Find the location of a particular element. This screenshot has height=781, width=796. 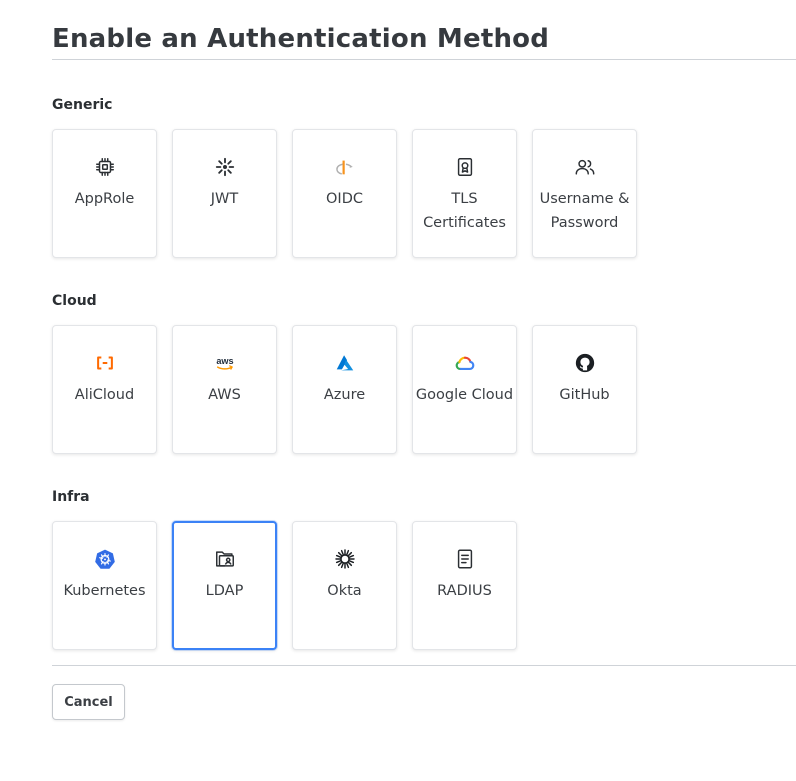

okta-icon is located at coordinates (345, 559).